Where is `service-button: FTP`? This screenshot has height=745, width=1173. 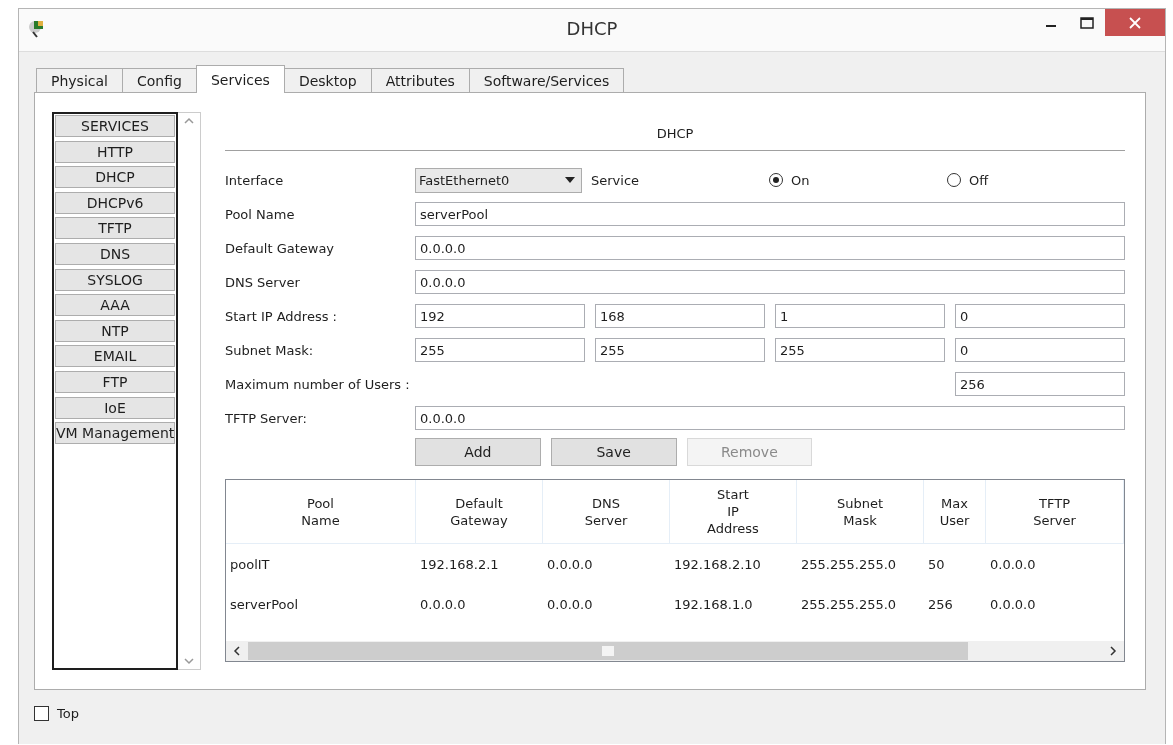 service-button: FTP is located at coordinates (115, 381).